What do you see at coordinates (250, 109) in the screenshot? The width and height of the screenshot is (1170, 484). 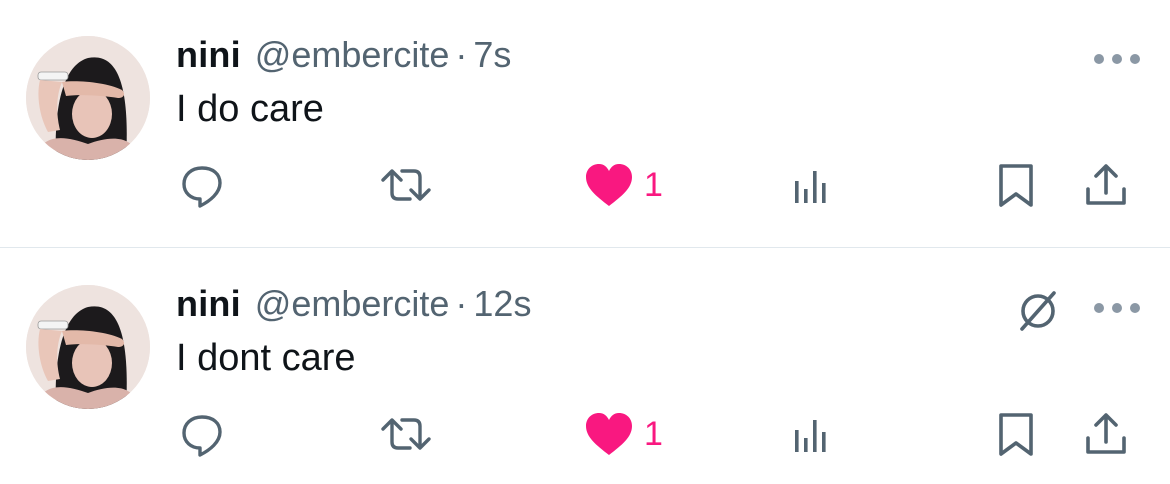 I see `tweet-text: I do care` at bounding box center [250, 109].